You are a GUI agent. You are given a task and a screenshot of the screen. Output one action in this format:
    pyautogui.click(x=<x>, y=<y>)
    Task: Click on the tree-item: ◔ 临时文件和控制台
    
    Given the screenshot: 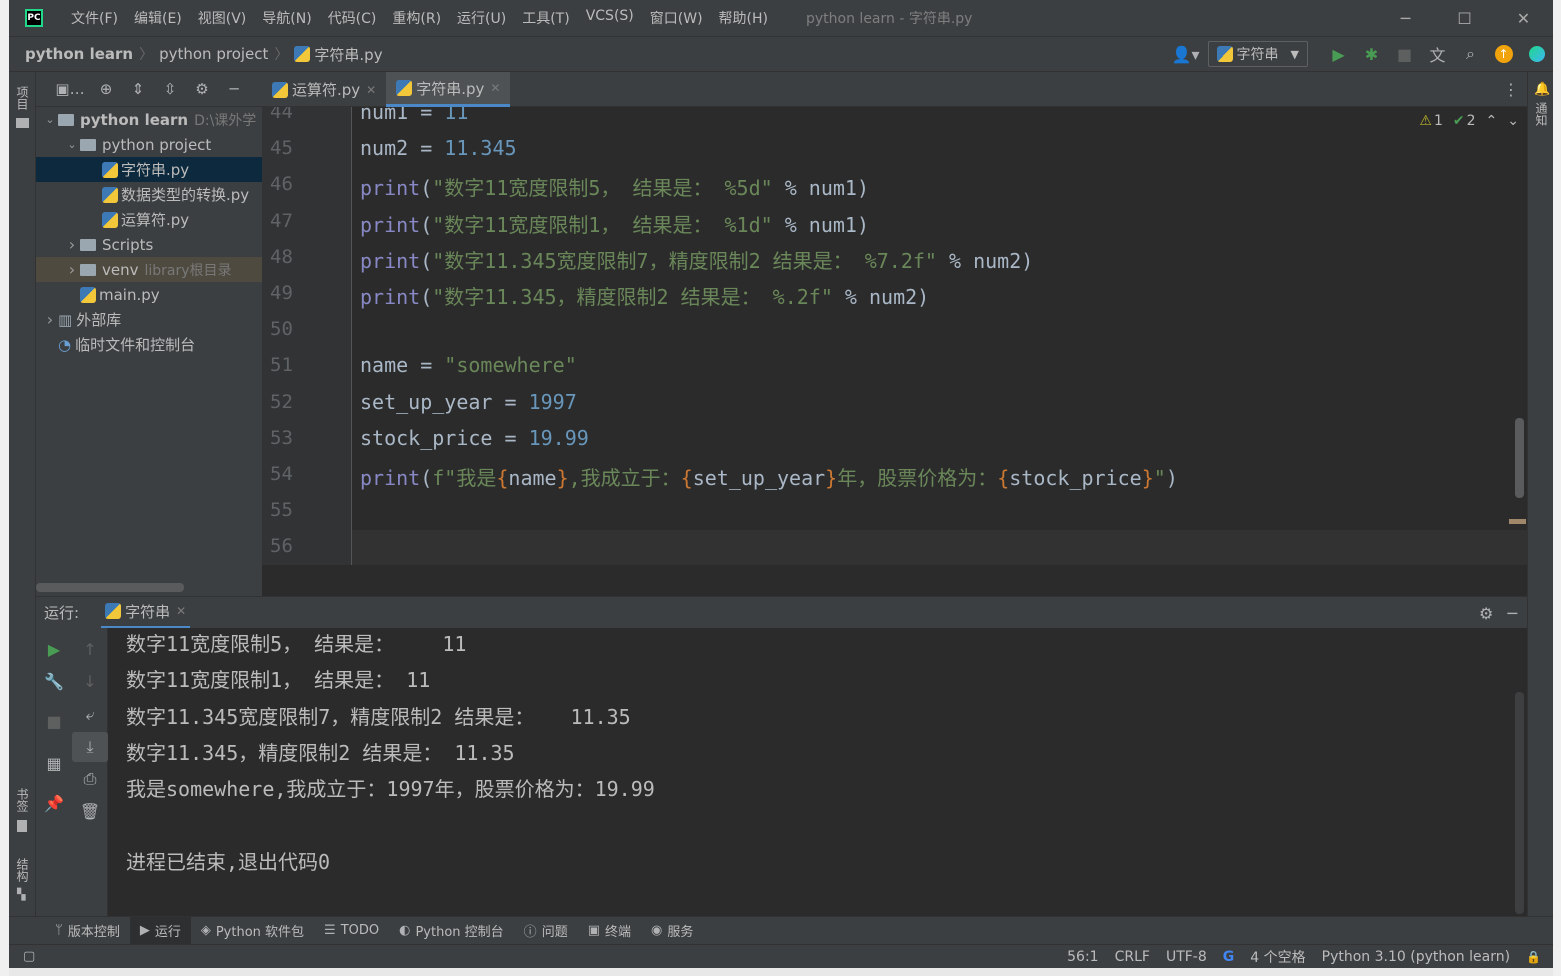 What is the action you would take?
    pyautogui.click(x=149, y=344)
    